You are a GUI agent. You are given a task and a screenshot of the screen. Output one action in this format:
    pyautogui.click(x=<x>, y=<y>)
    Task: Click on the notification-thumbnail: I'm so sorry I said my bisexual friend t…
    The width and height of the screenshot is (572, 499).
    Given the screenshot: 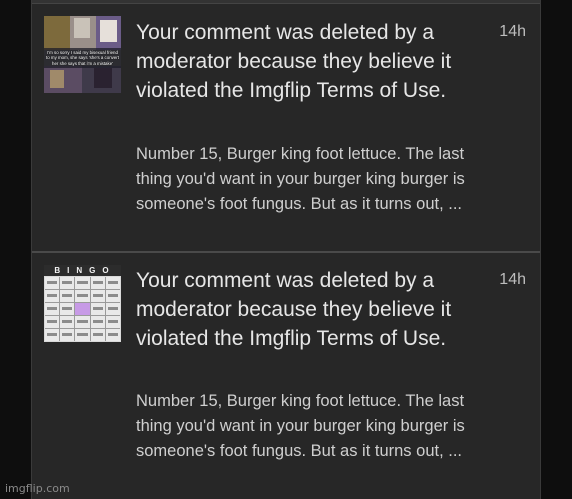 What is the action you would take?
    pyautogui.click(x=82, y=54)
    